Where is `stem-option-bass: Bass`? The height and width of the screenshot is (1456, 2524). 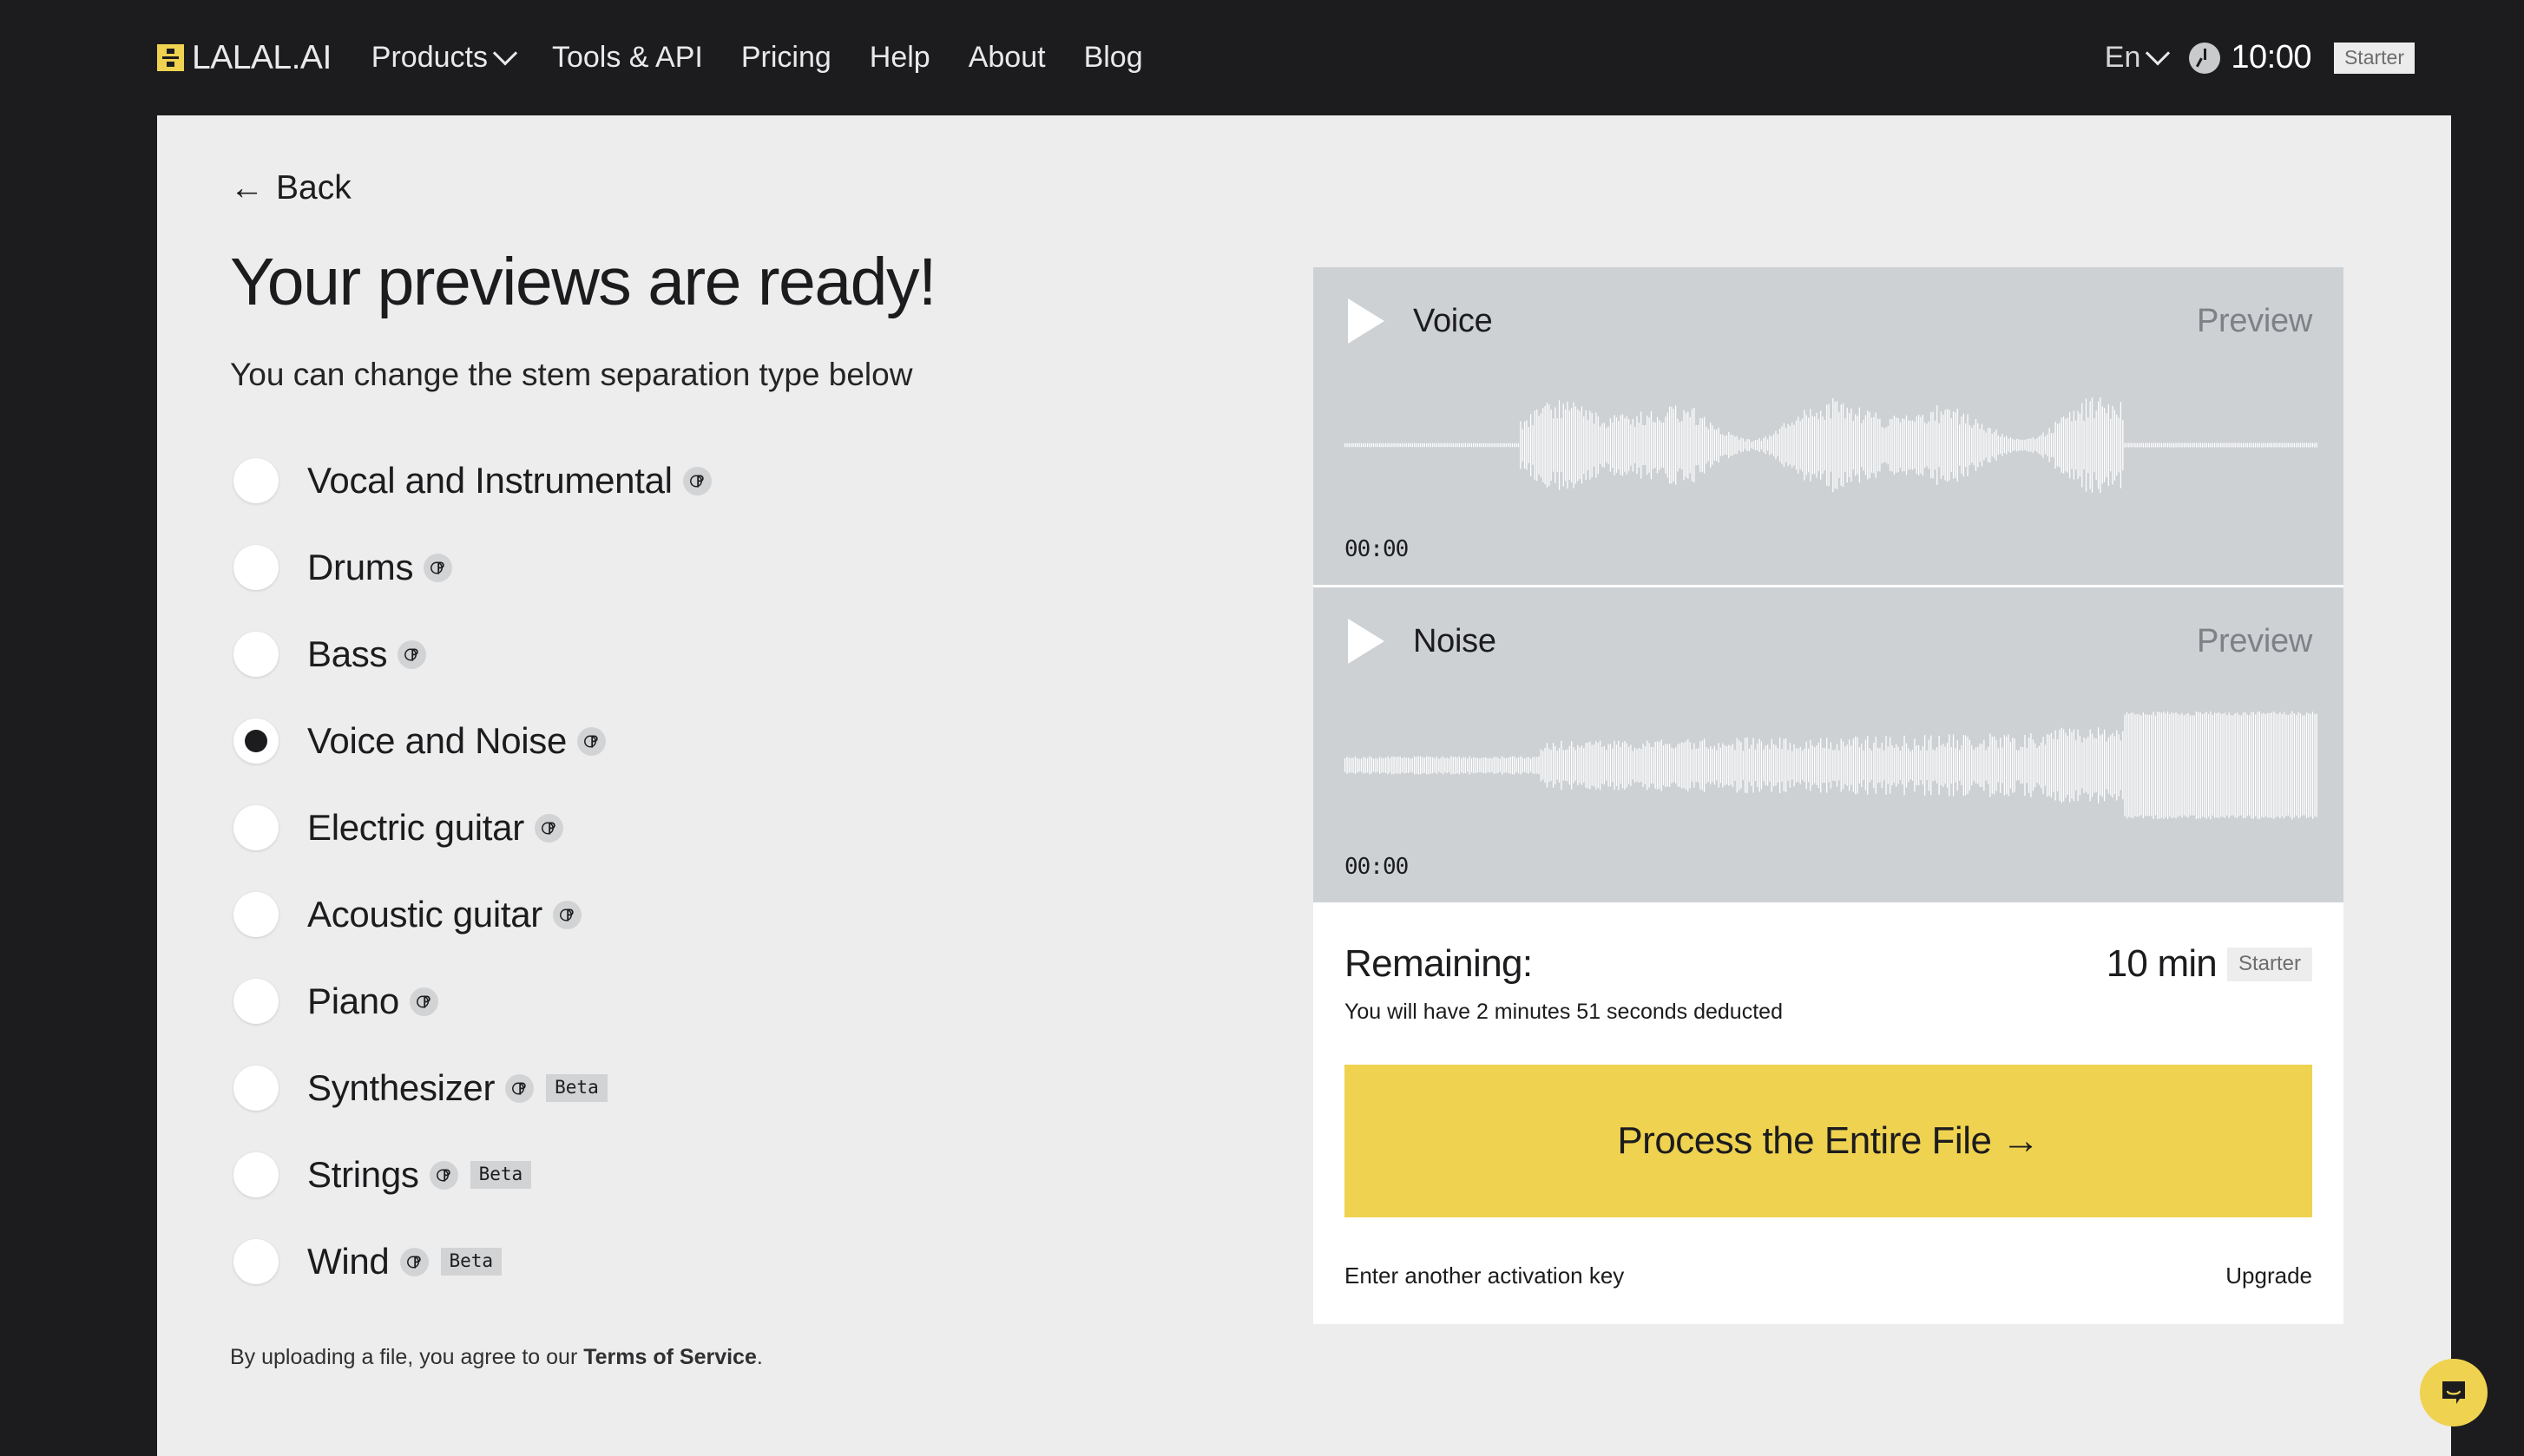
stem-option-bass: Bass is located at coordinates (330, 654).